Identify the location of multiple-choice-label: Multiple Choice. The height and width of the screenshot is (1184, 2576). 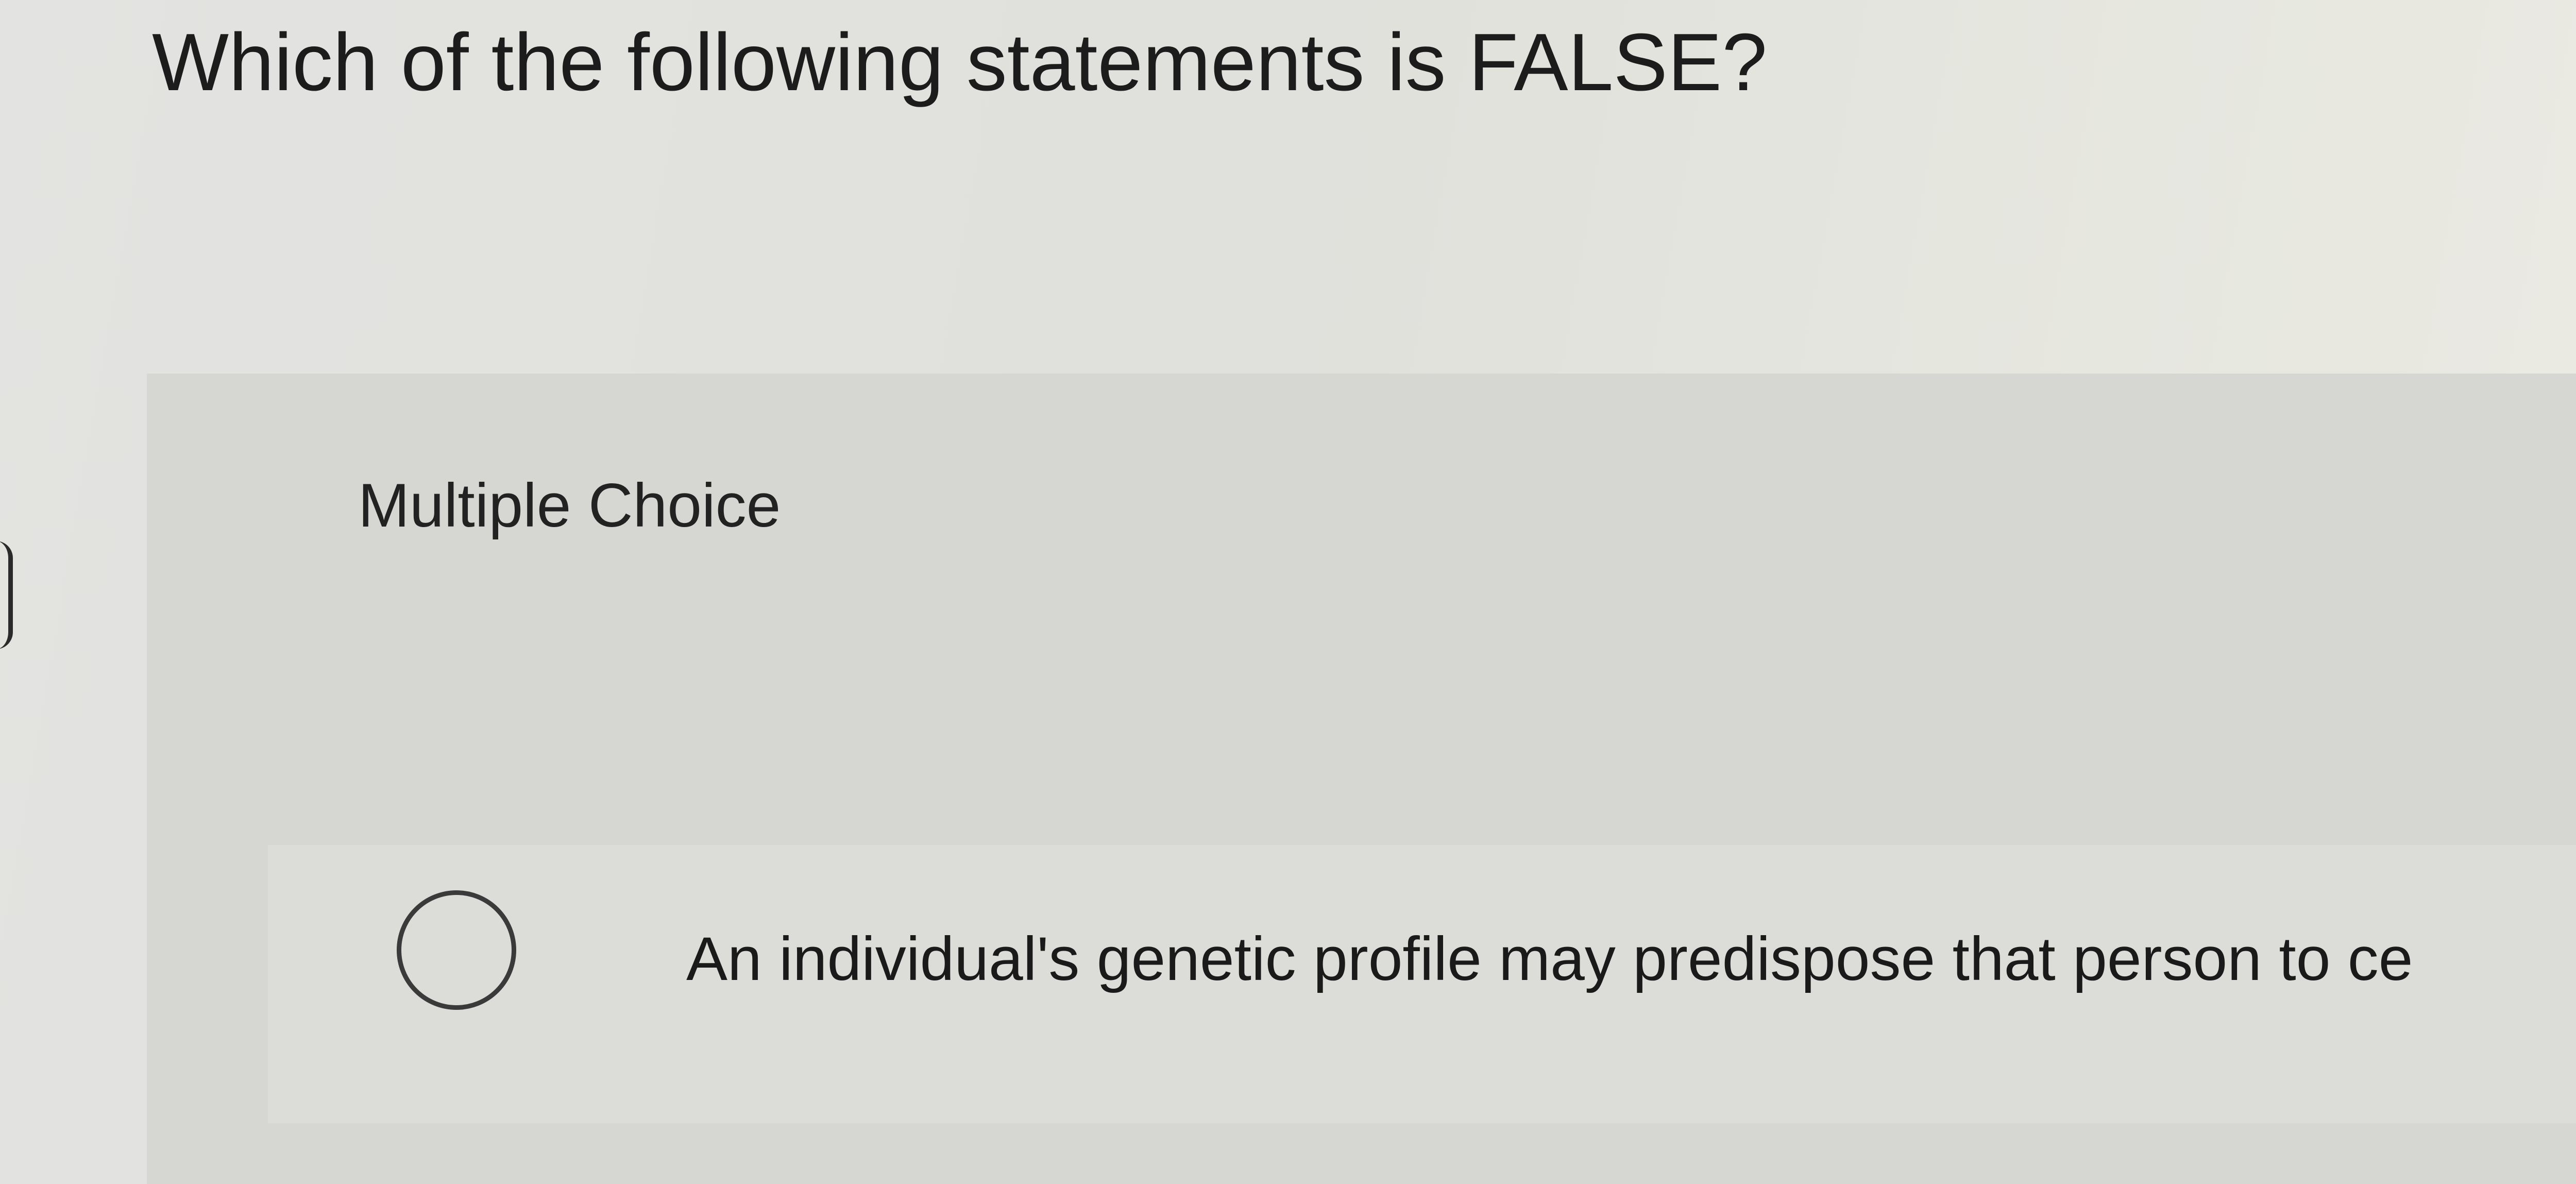
(569, 505).